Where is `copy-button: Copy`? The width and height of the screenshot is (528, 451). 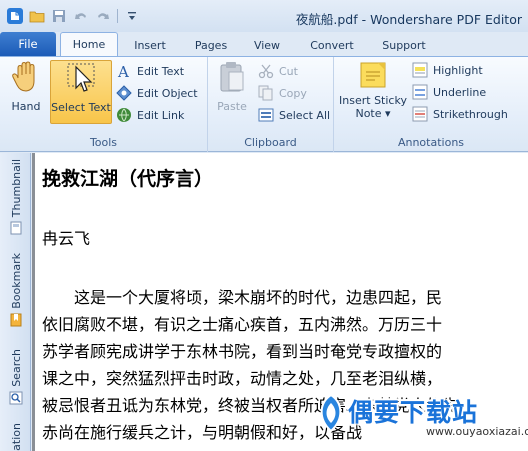
copy-button: Copy is located at coordinates (282, 93).